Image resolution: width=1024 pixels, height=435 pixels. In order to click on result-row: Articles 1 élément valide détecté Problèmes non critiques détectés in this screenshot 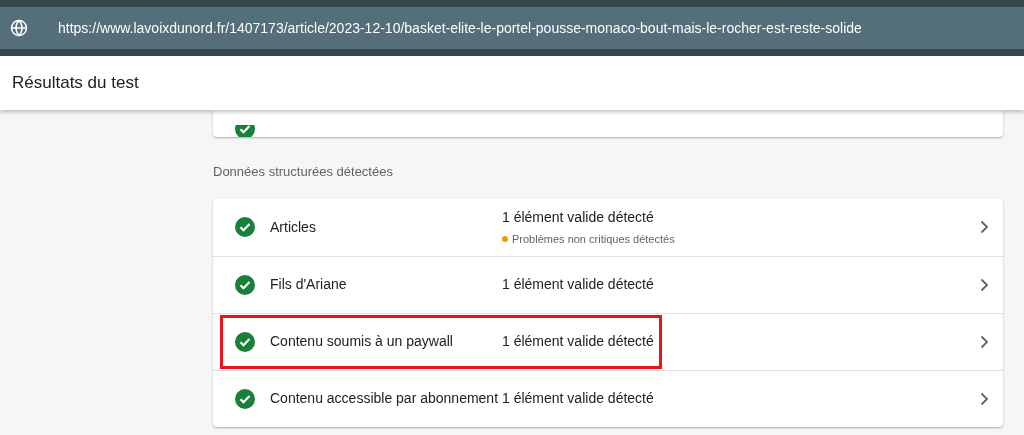, I will do `click(608, 227)`.